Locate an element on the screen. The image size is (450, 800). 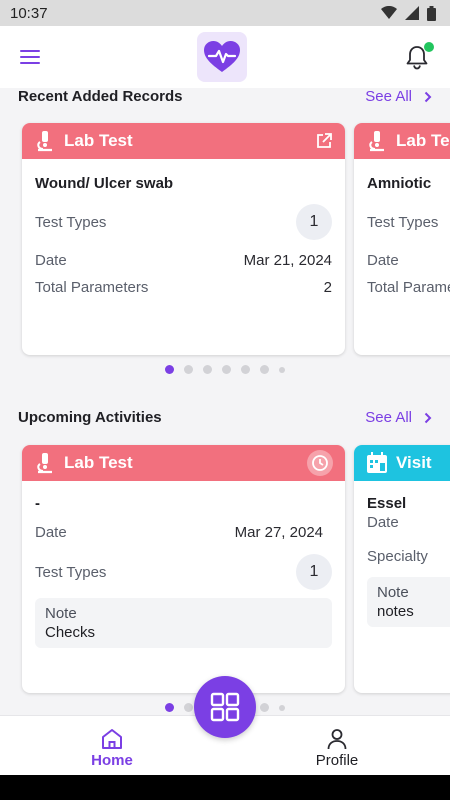
system-navigation-bar is located at coordinates (225, 787).